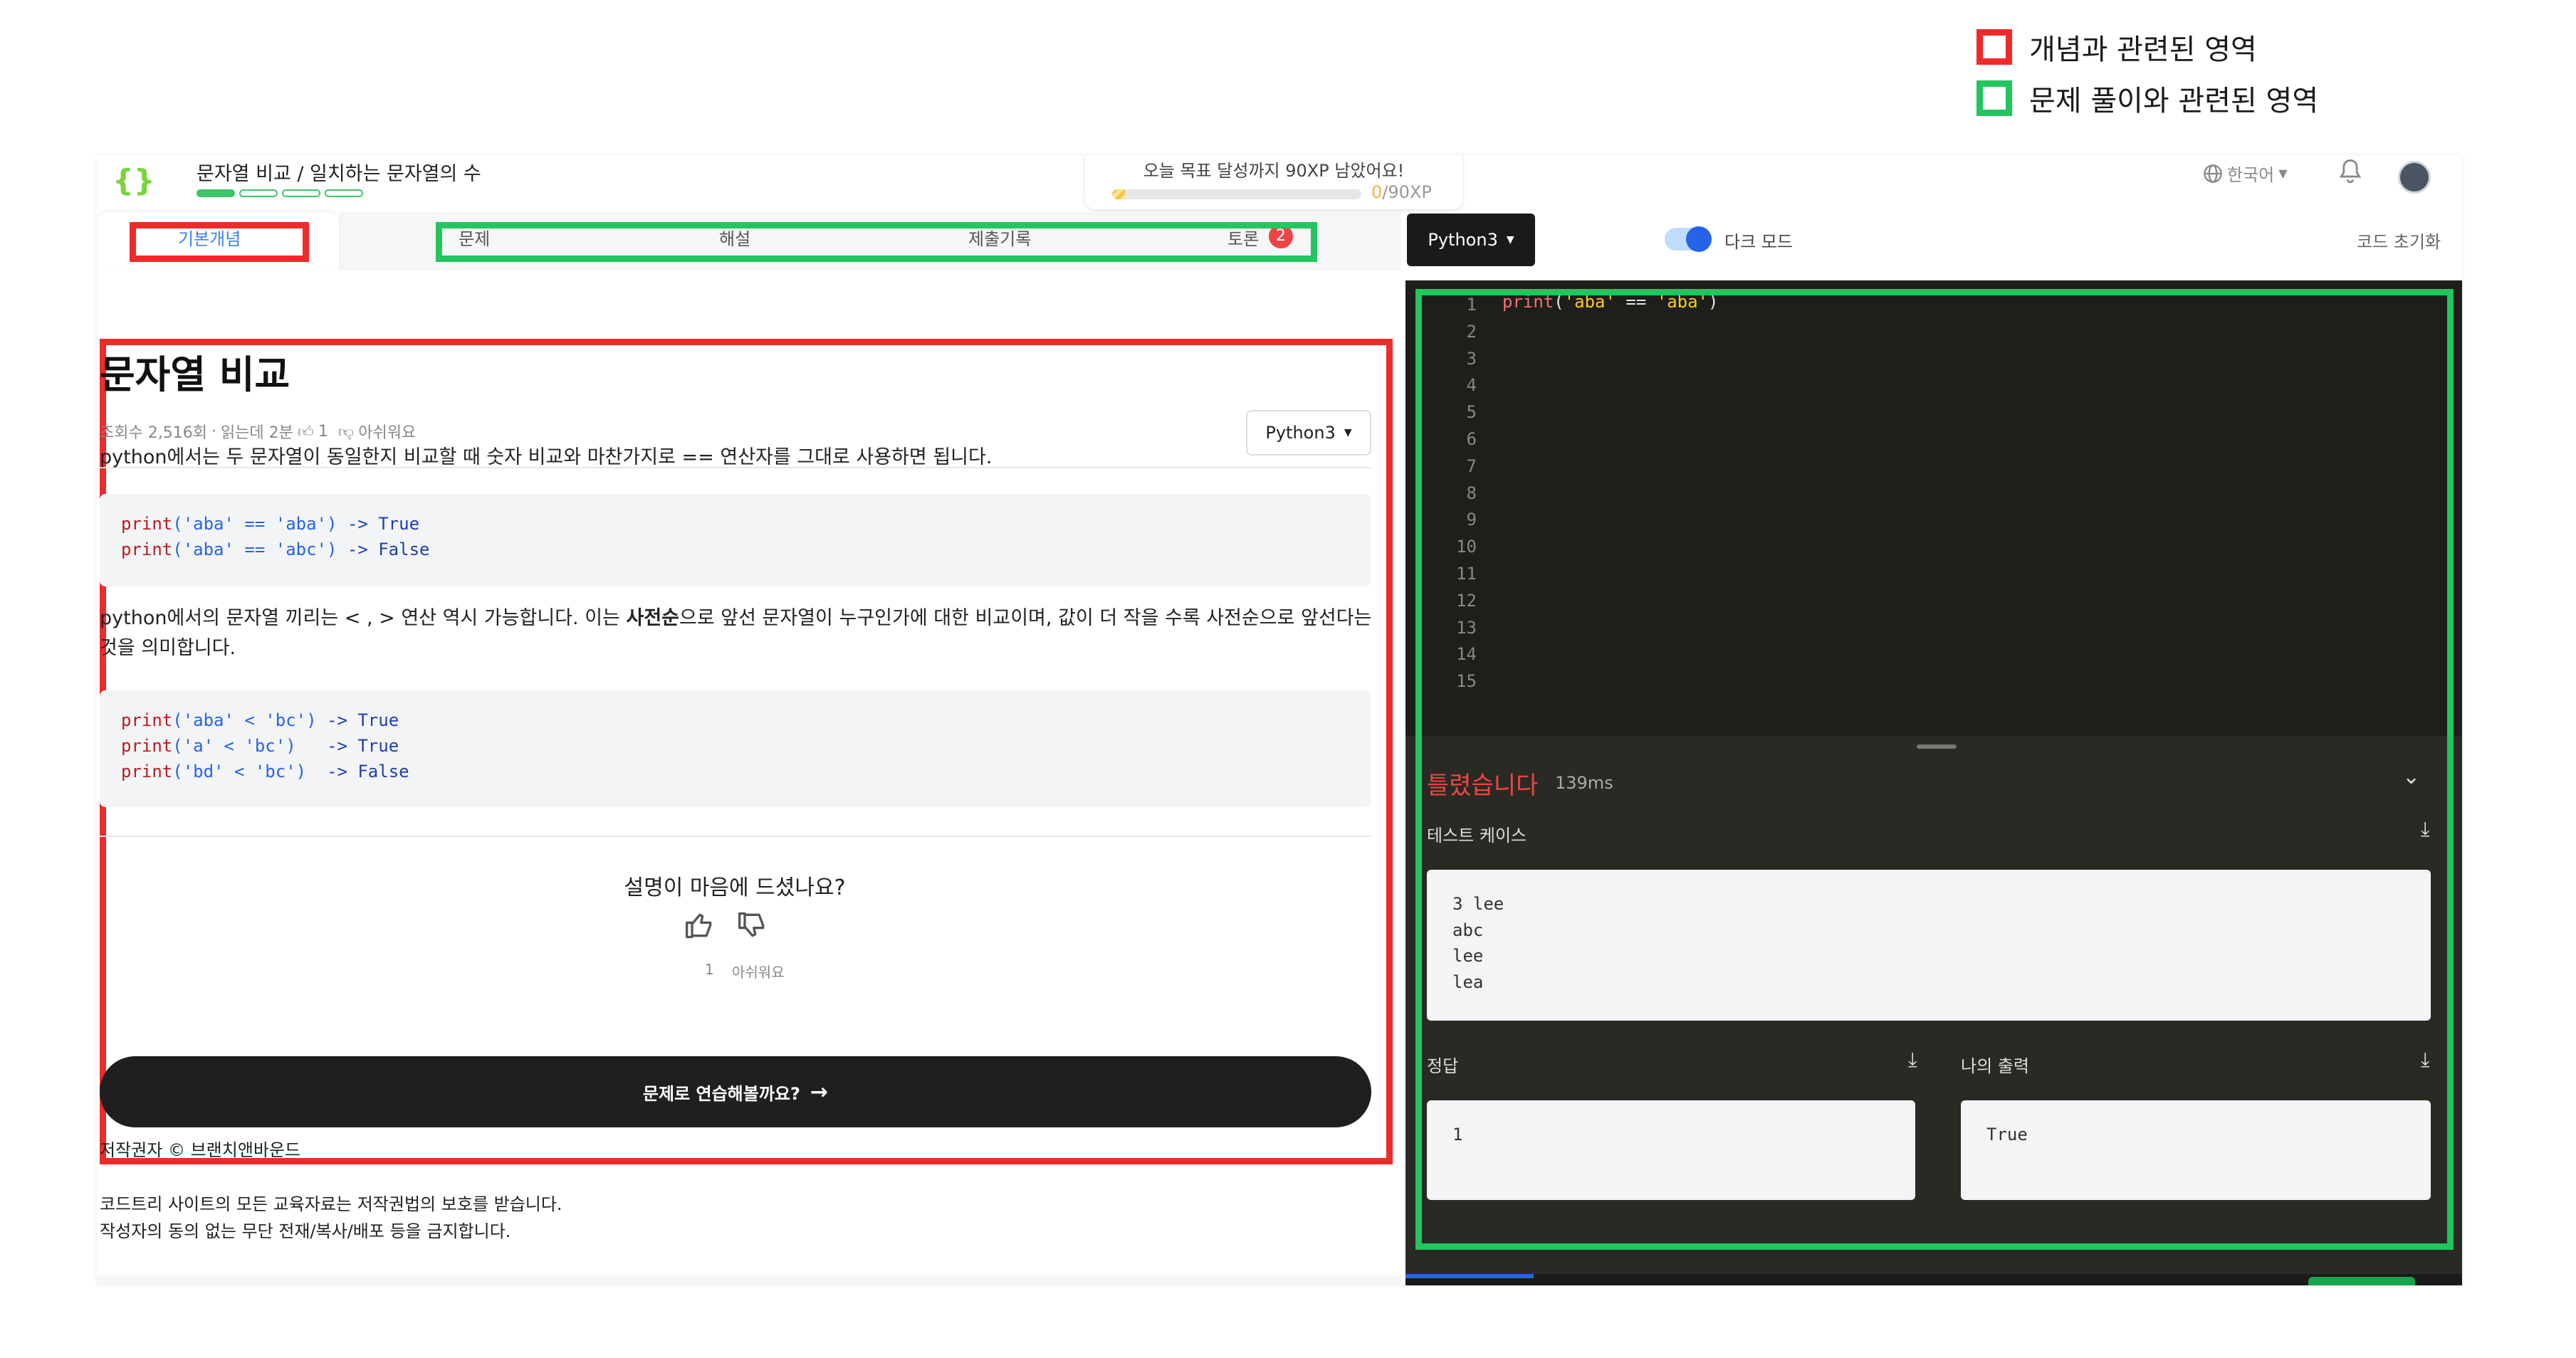 Image resolution: width=2576 pixels, height=1358 pixels. Describe the element at coordinates (305, 1231) in the screenshot. I see `copyright-notice-line2: 작성자의 동의 없는 무단 전재/복사/배포 등을 금지합니다.` at that location.